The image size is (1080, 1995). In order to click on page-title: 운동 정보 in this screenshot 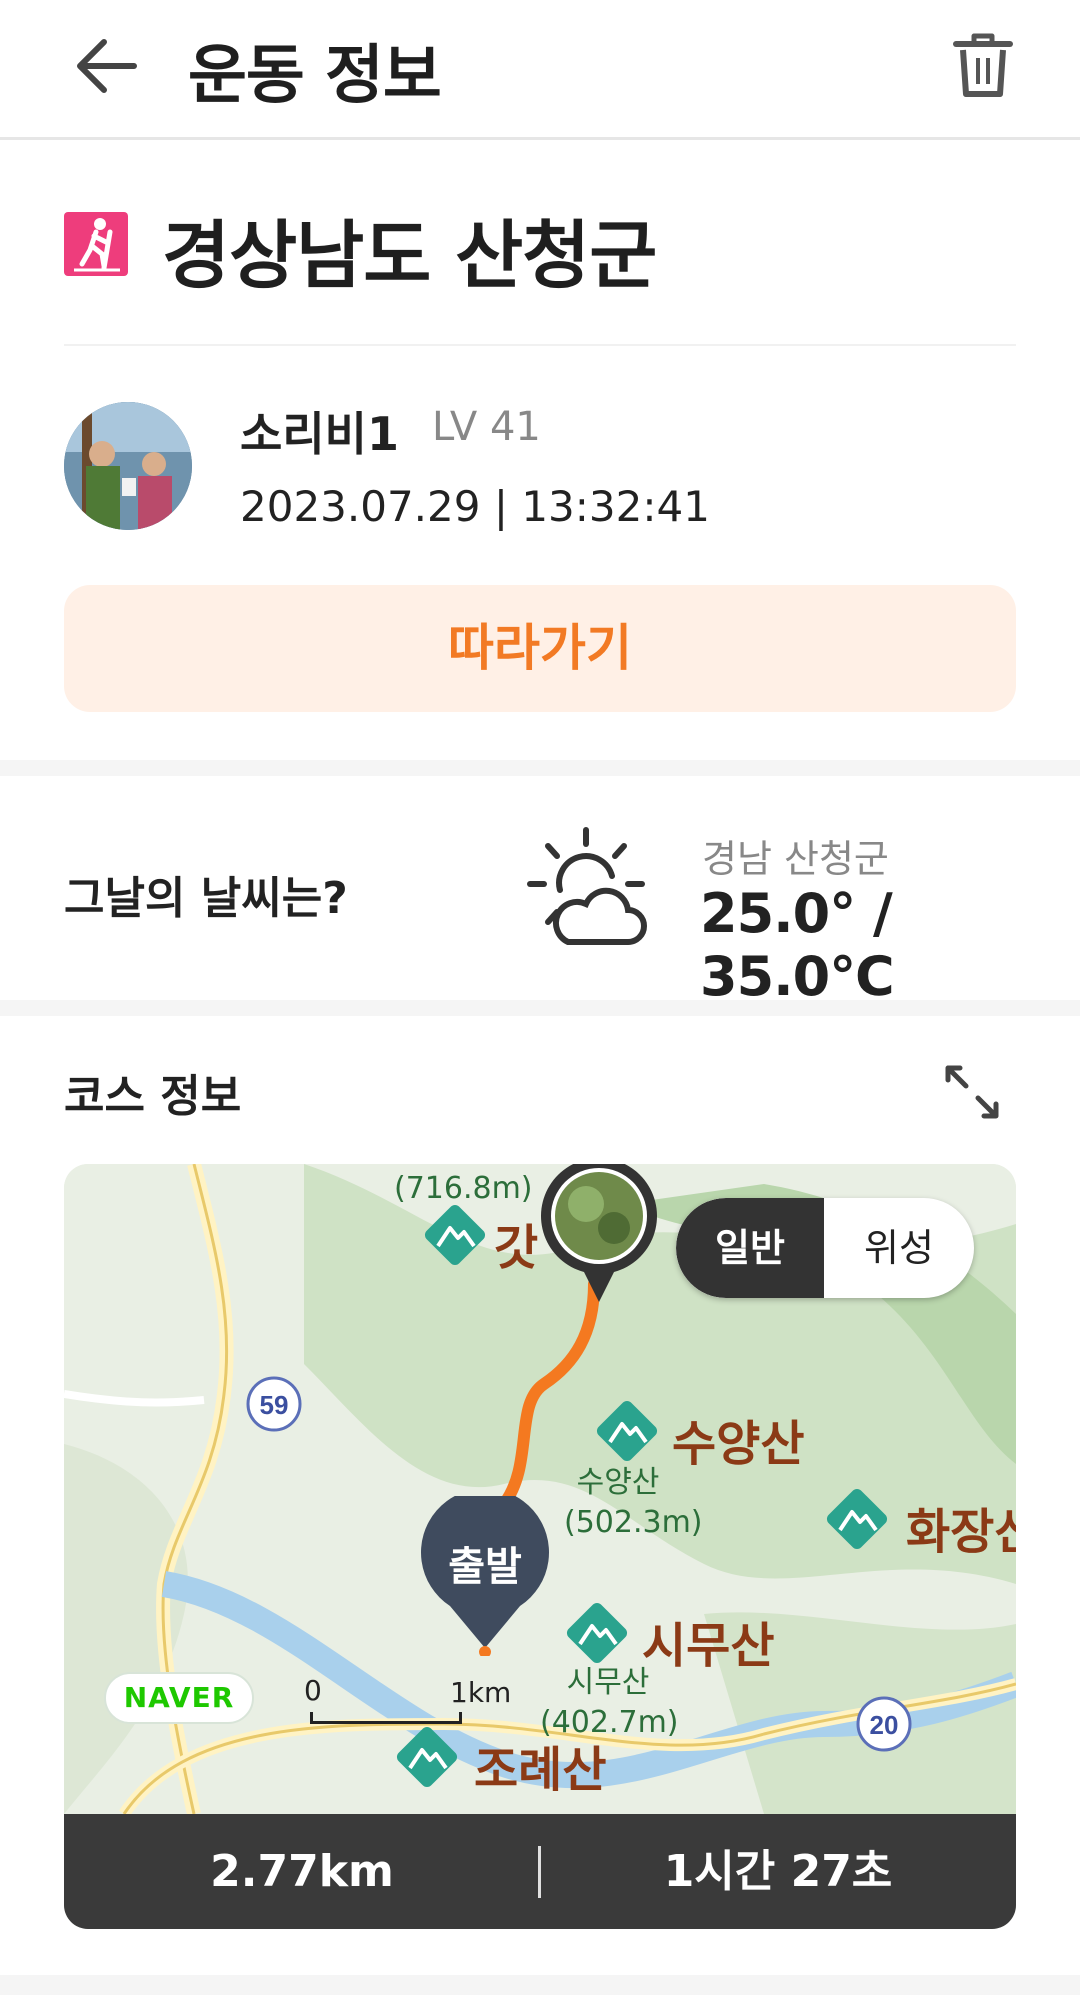, I will do `click(315, 76)`.